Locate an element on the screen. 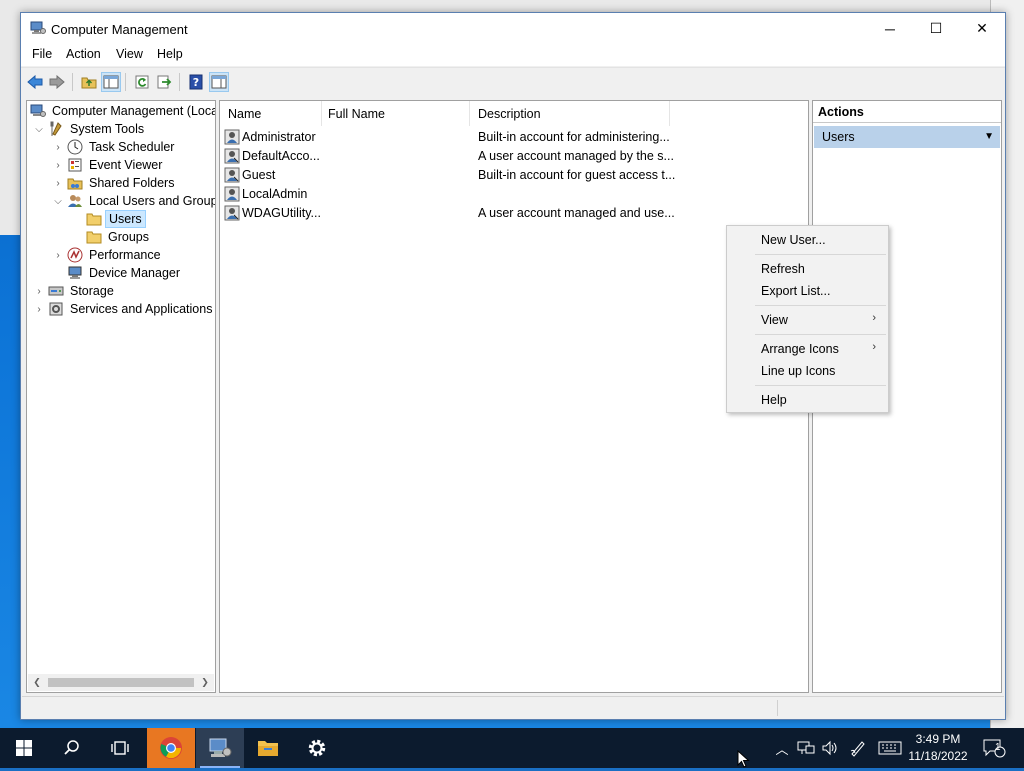  start-button is located at coordinates (24, 748).